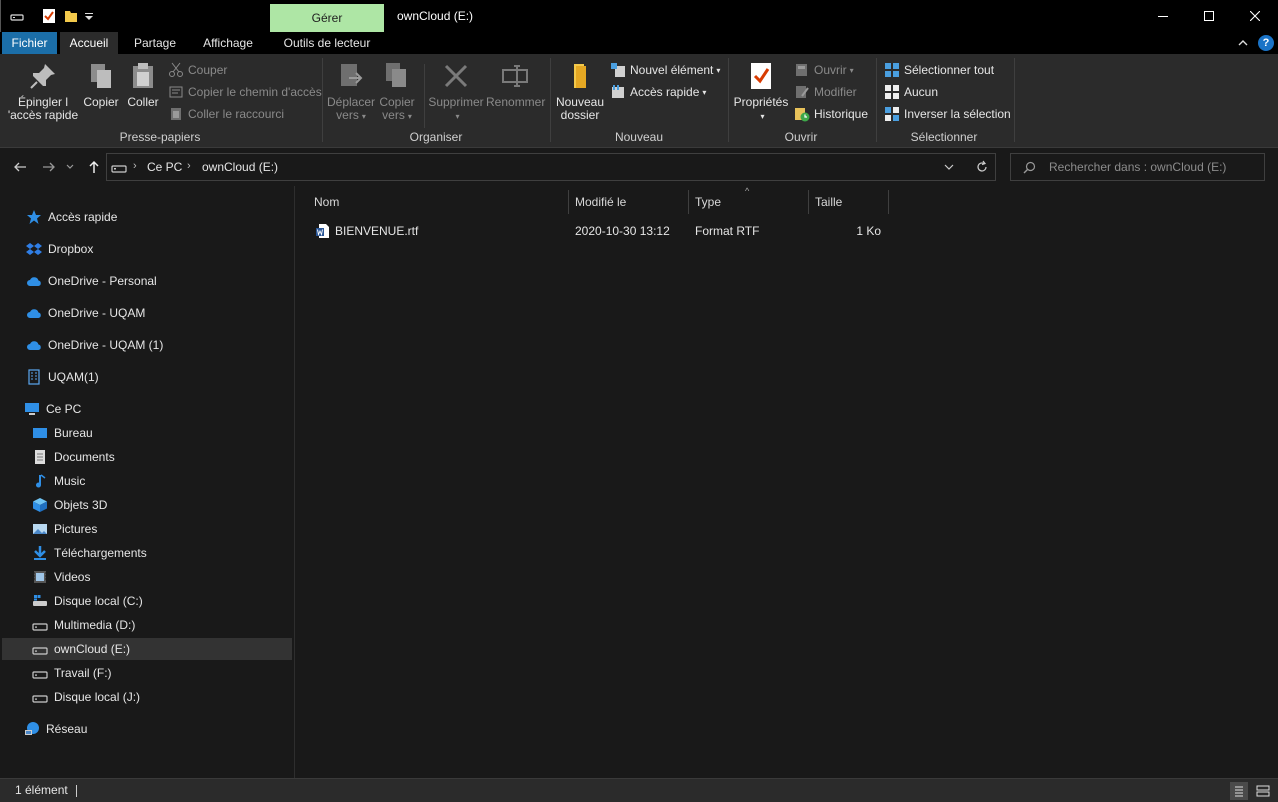 This screenshot has width=1278, height=802. Describe the element at coordinates (1243, 43) in the screenshot. I see `chevron-up-icon` at that location.